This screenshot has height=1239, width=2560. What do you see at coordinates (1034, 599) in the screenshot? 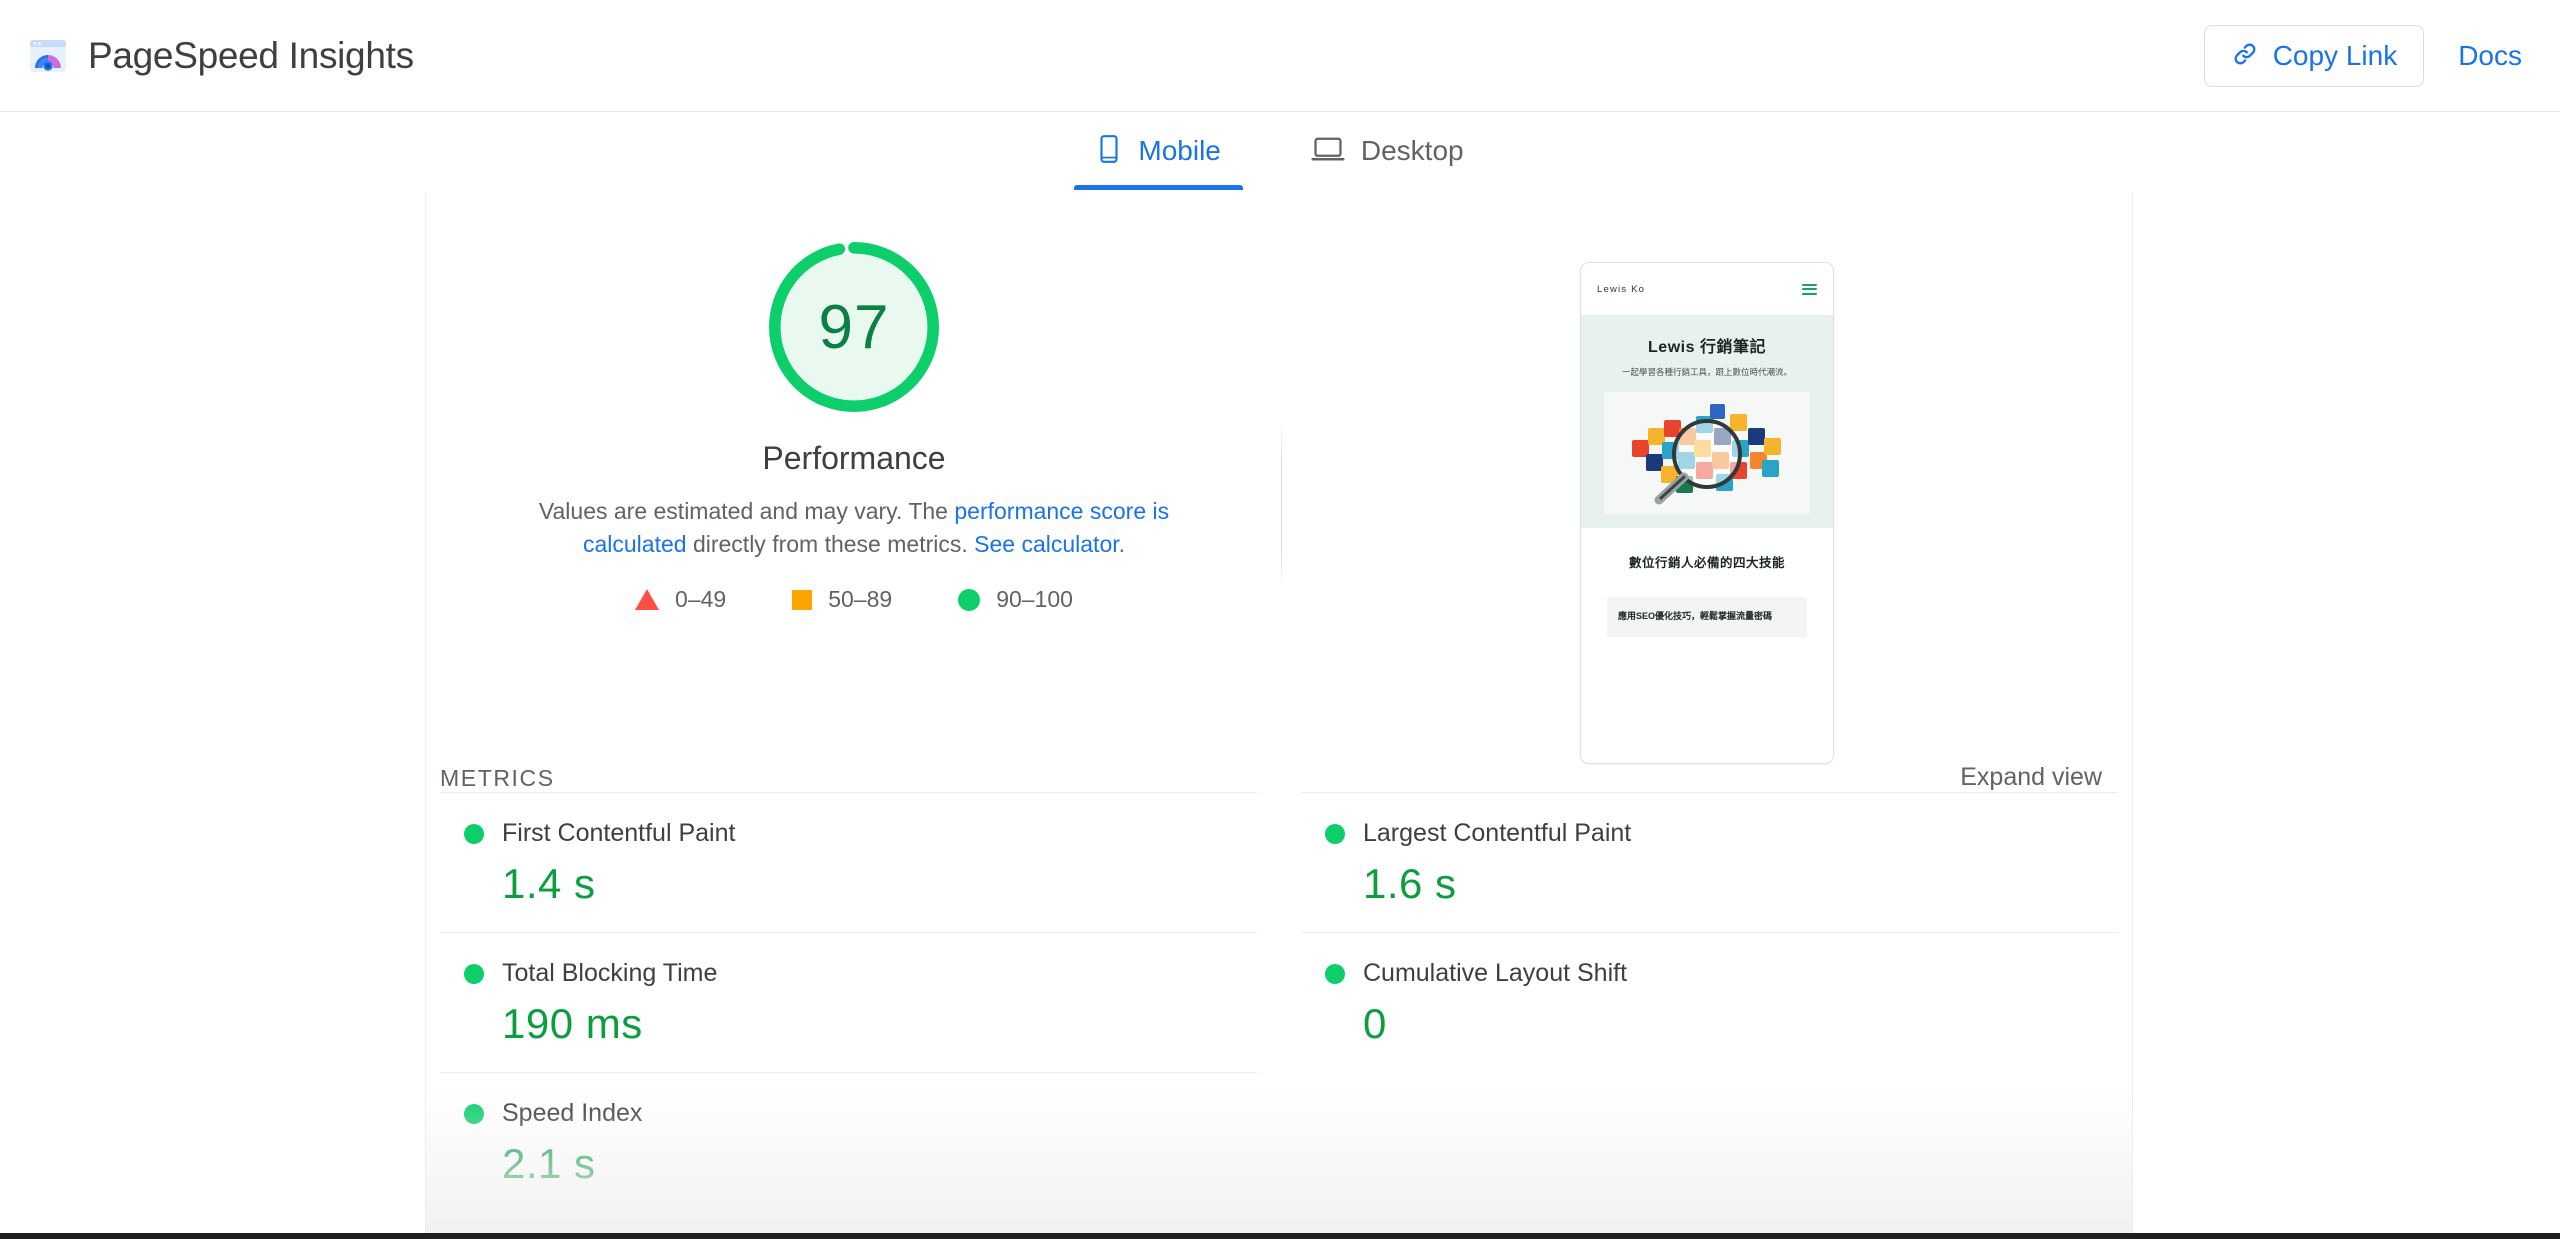
I see `legend-label-good: 90–100` at bounding box center [1034, 599].